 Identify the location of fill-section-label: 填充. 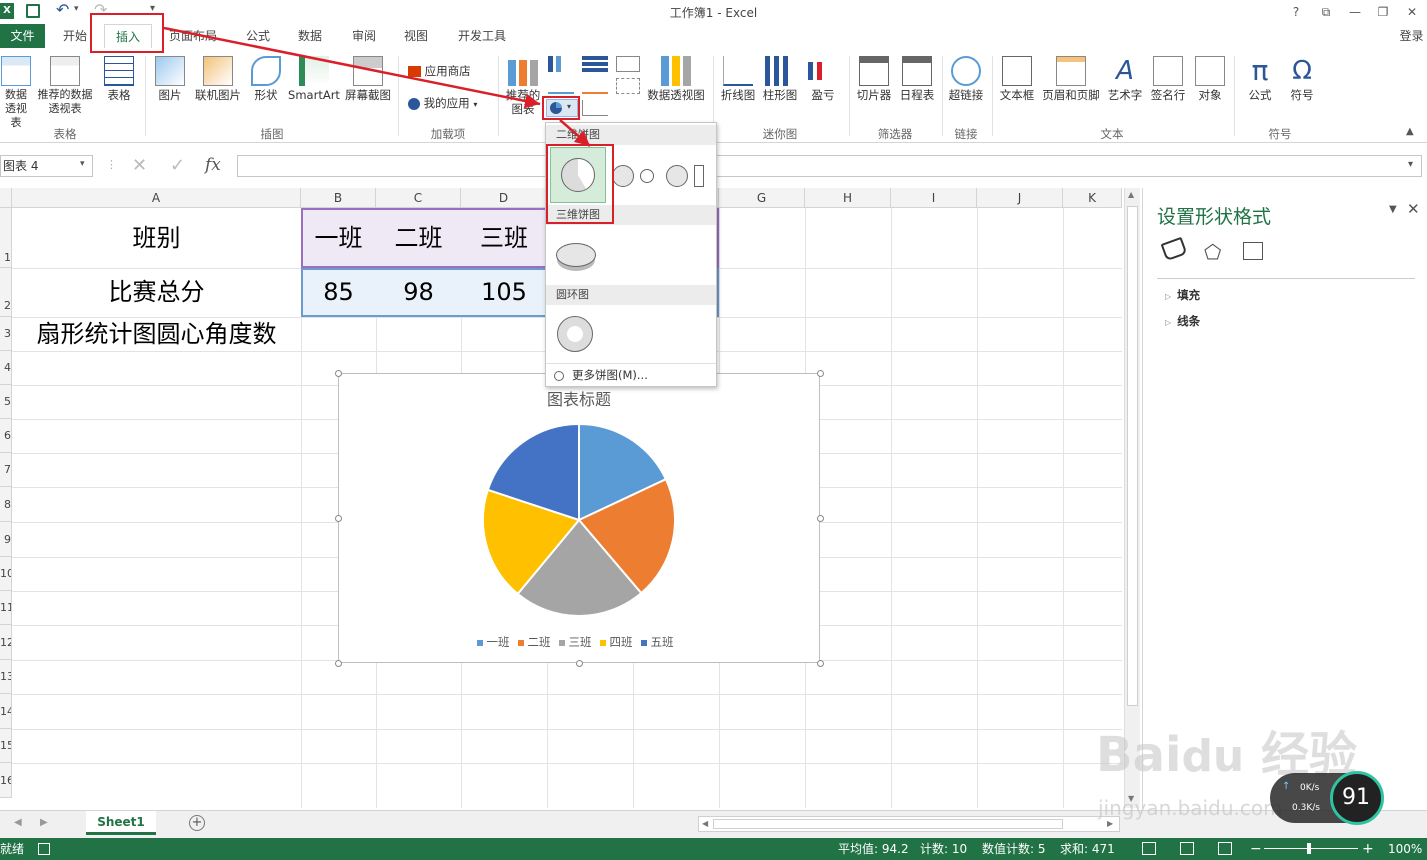
(1189, 295).